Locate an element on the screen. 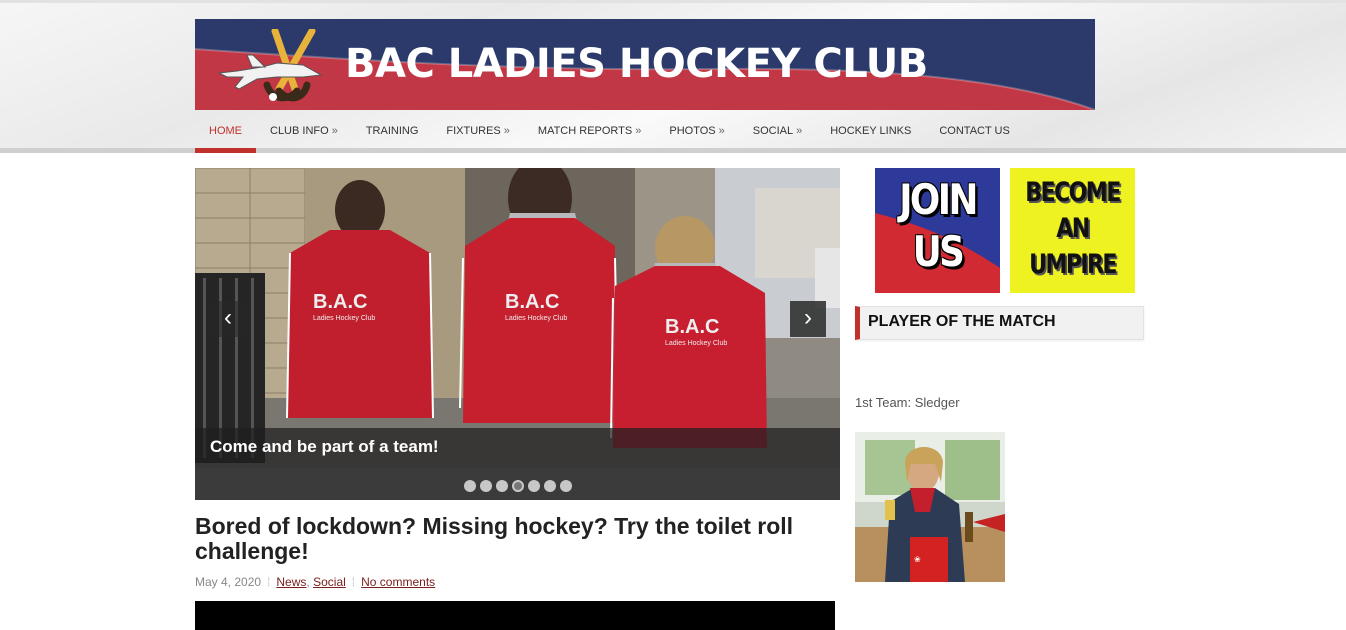 The height and width of the screenshot is (630, 1346). nav-item-home: HOME is located at coordinates (225, 131).